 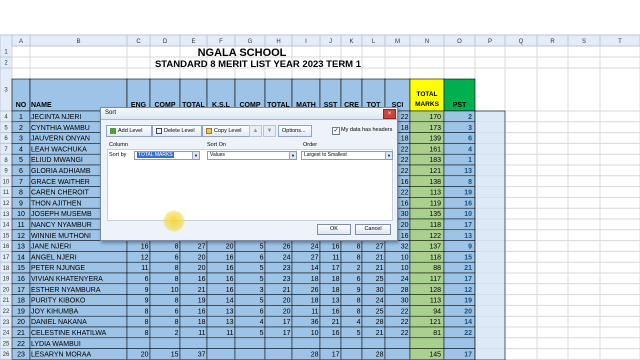 I want to click on column-letter: H, so click(x=278, y=42).